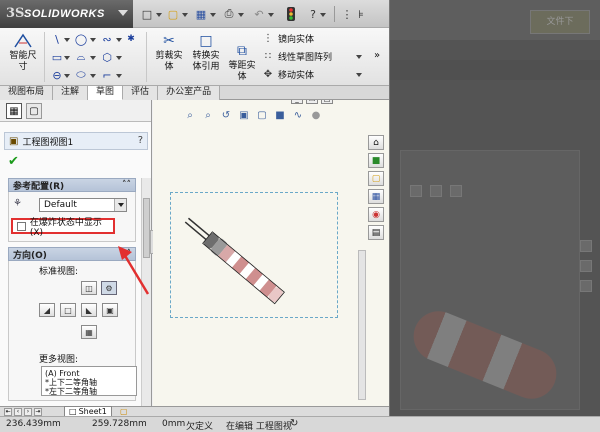 The image size is (600, 432). Describe the element at coordinates (288, 74) in the screenshot. I see `move-entities-button: ✥ 移动实体` at that location.